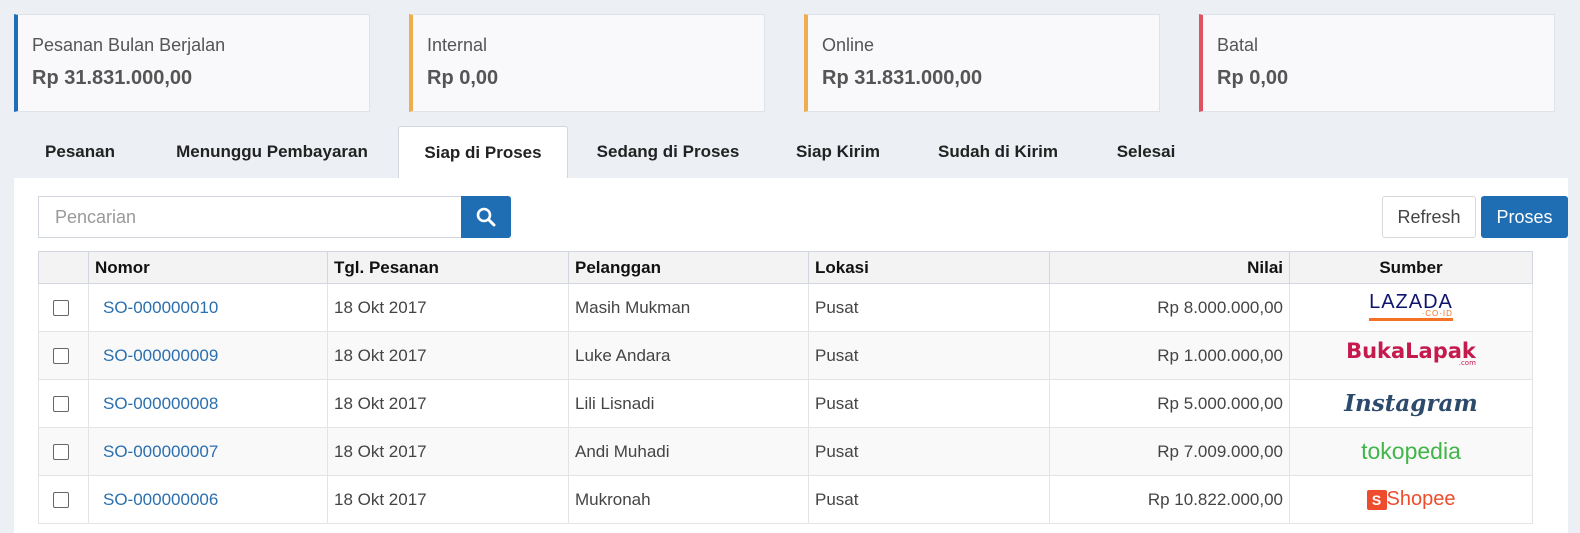 Image resolution: width=1580 pixels, height=533 pixels. I want to click on customer-name: Mukronah, so click(688, 499).